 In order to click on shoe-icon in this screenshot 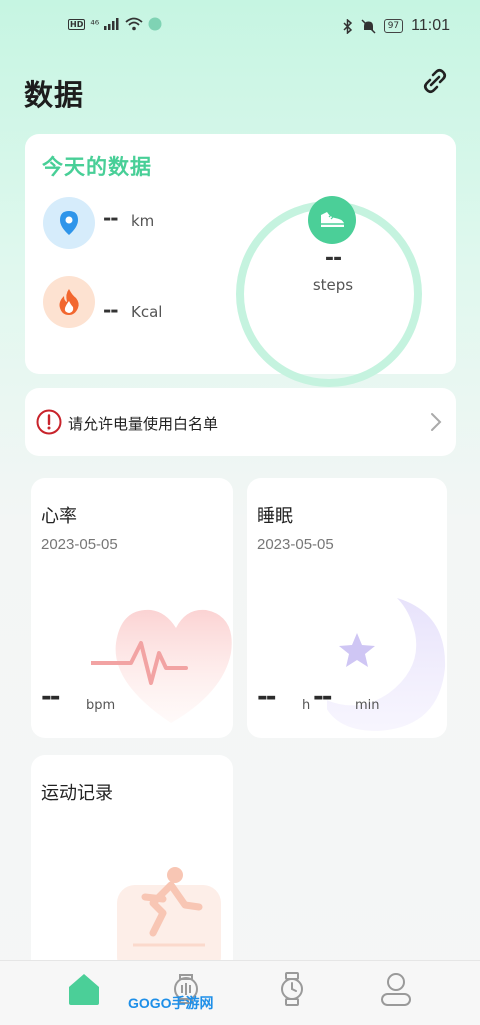, I will do `click(332, 220)`.